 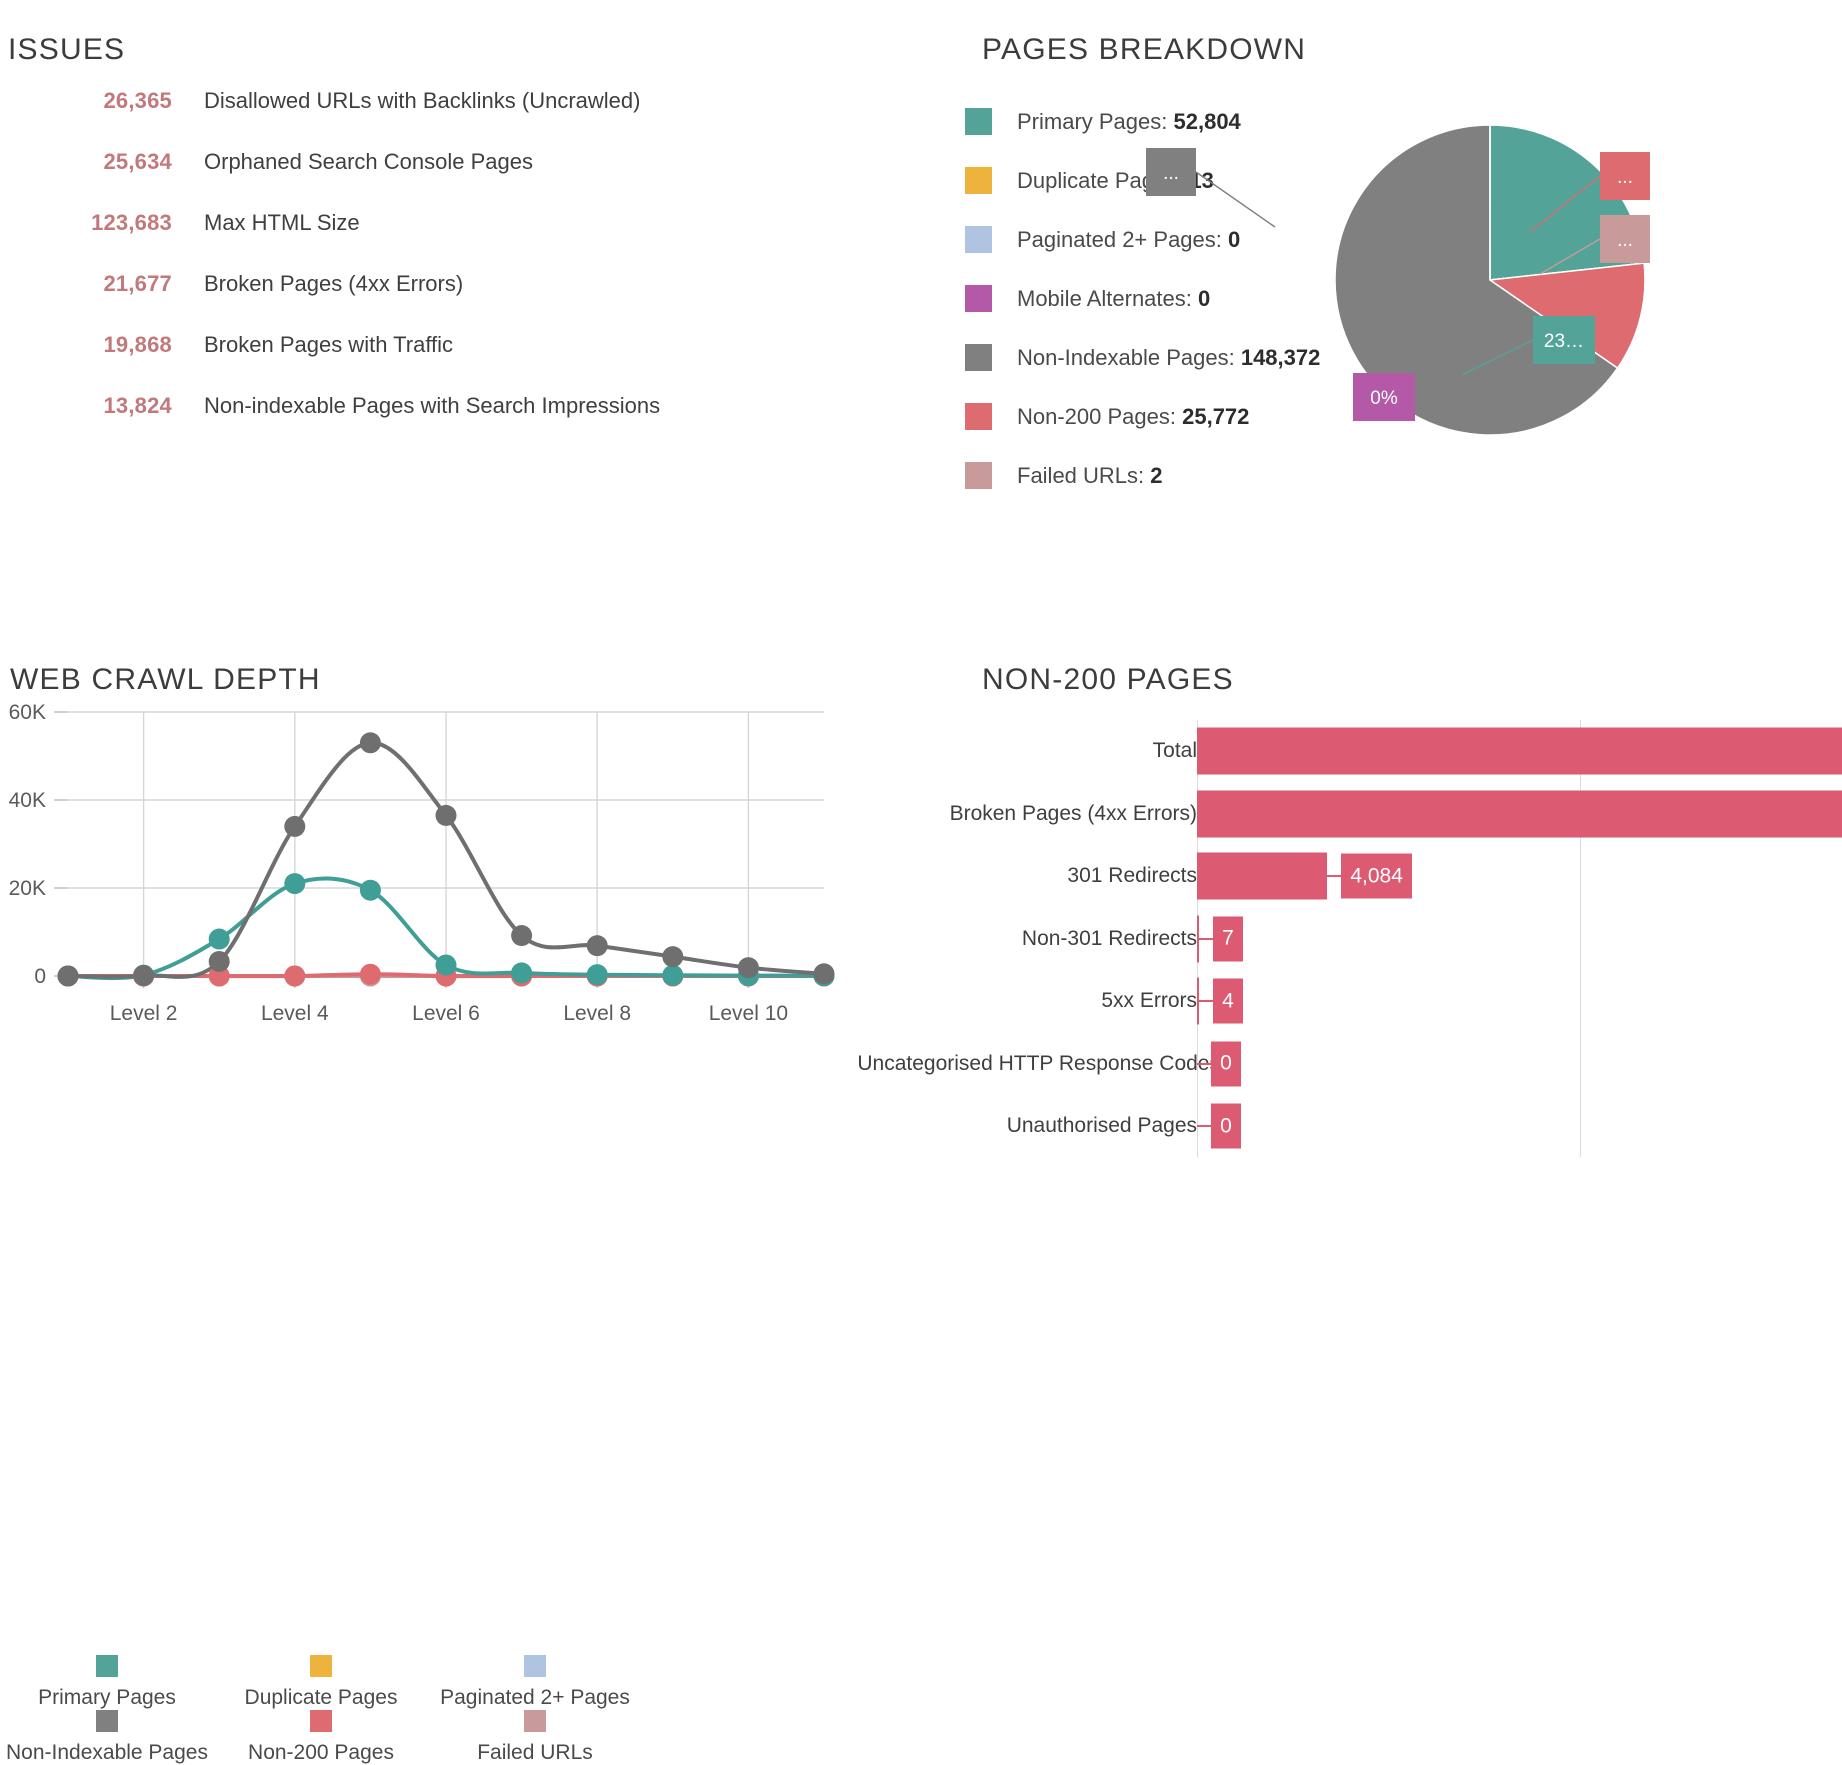 What do you see at coordinates (27, 712) in the screenshot?
I see `y-axis-label: 60K` at bounding box center [27, 712].